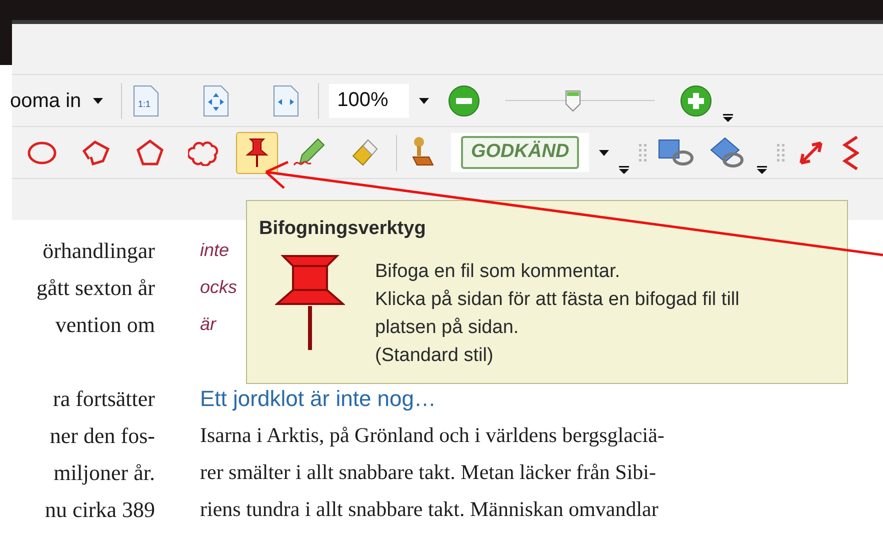  What do you see at coordinates (343, 229) in the screenshot?
I see `tooltip-title: Bifogningsverktyg` at bounding box center [343, 229].